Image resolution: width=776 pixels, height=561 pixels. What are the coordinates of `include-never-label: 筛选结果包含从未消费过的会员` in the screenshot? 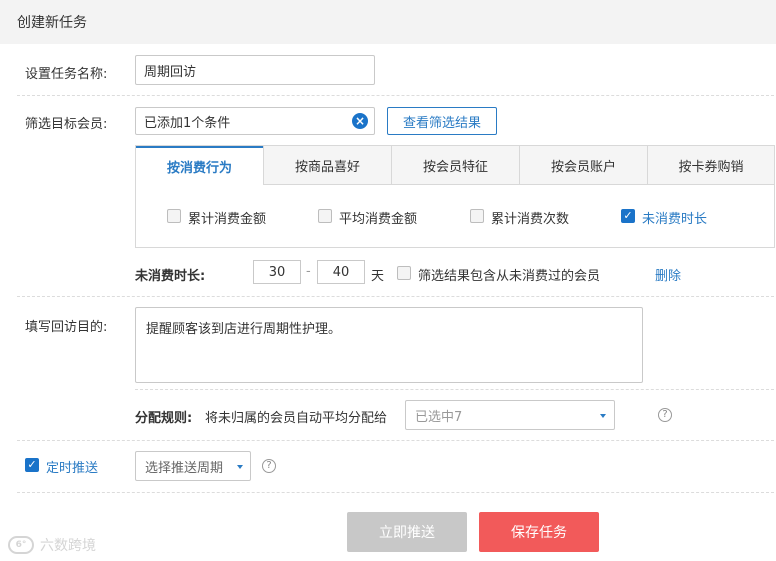 It's located at (509, 276).